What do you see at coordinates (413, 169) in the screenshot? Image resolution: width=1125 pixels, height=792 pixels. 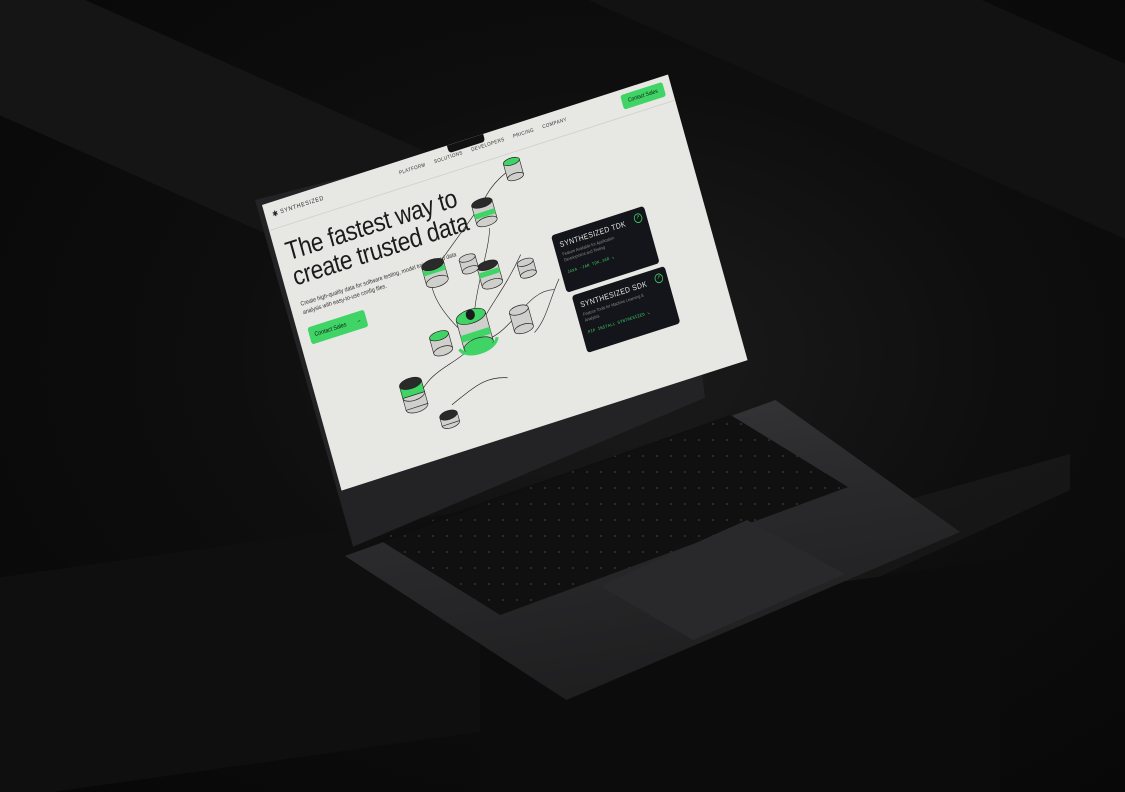 I see `nav-link-platform: PLATFORM` at bounding box center [413, 169].